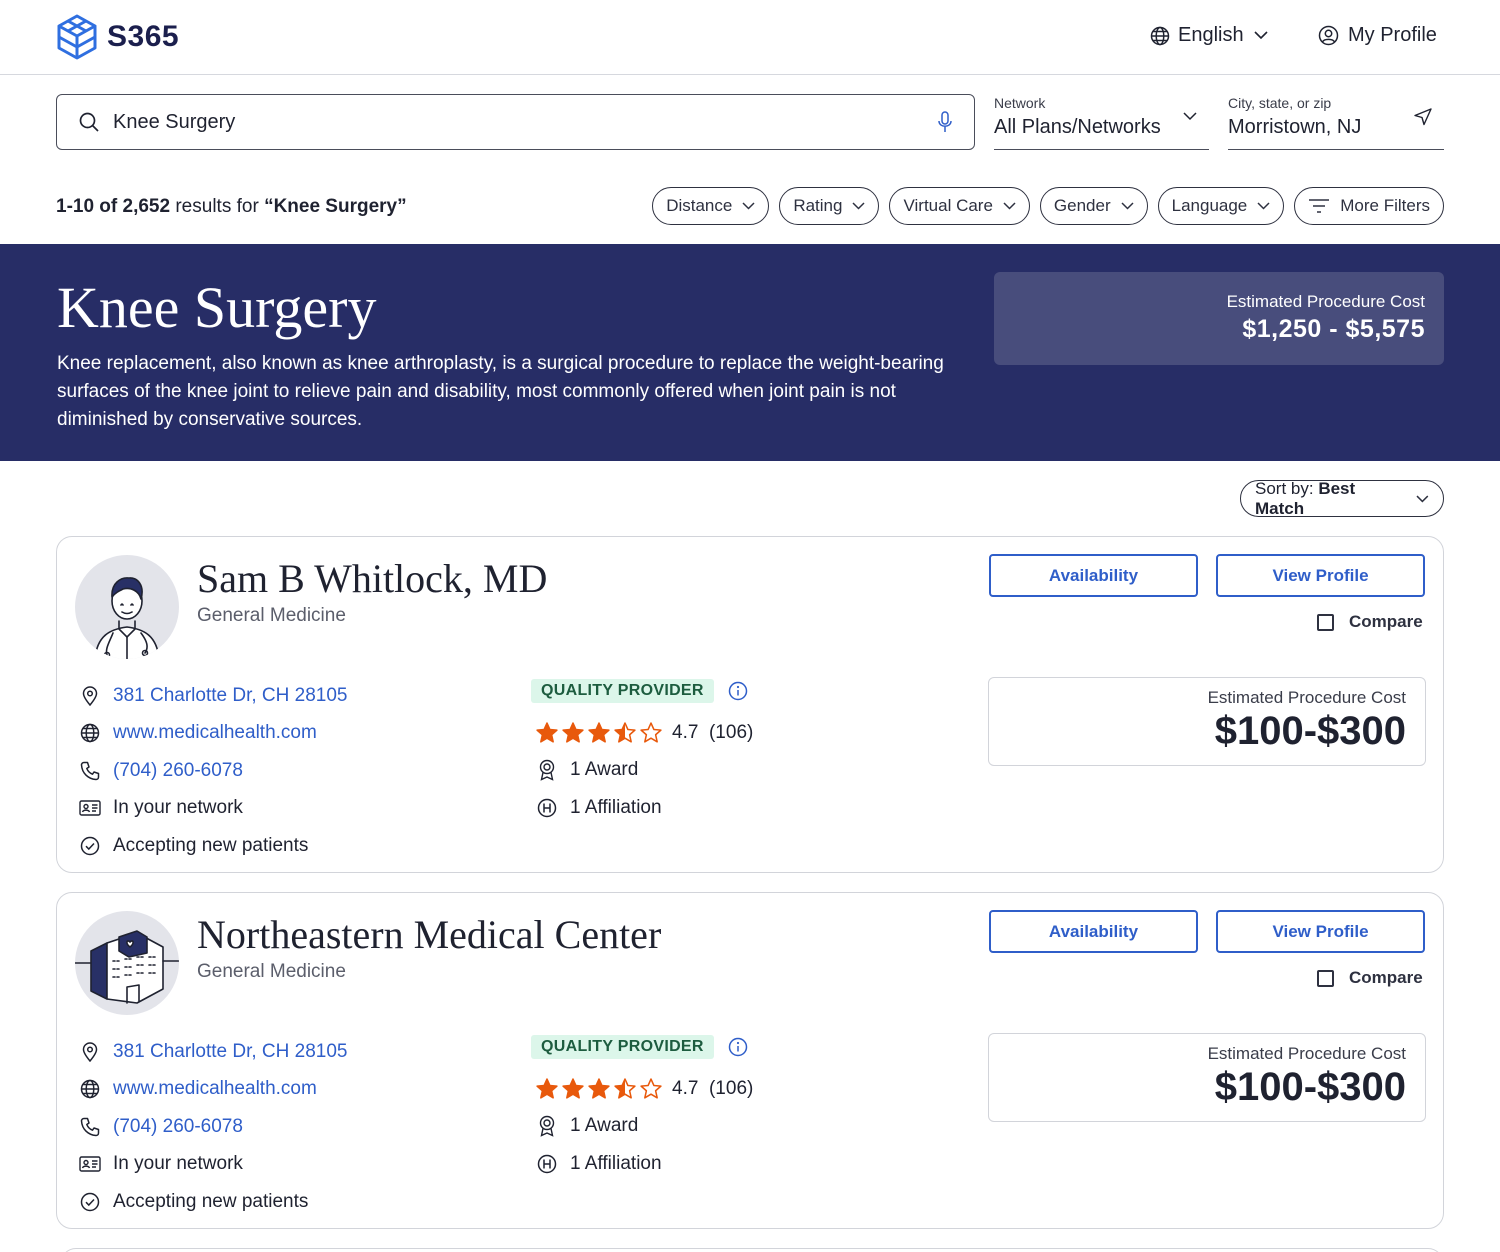 This screenshot has height=1252, width=1500. I want to click on search-query: Knee Surgery, so click(543, 122).